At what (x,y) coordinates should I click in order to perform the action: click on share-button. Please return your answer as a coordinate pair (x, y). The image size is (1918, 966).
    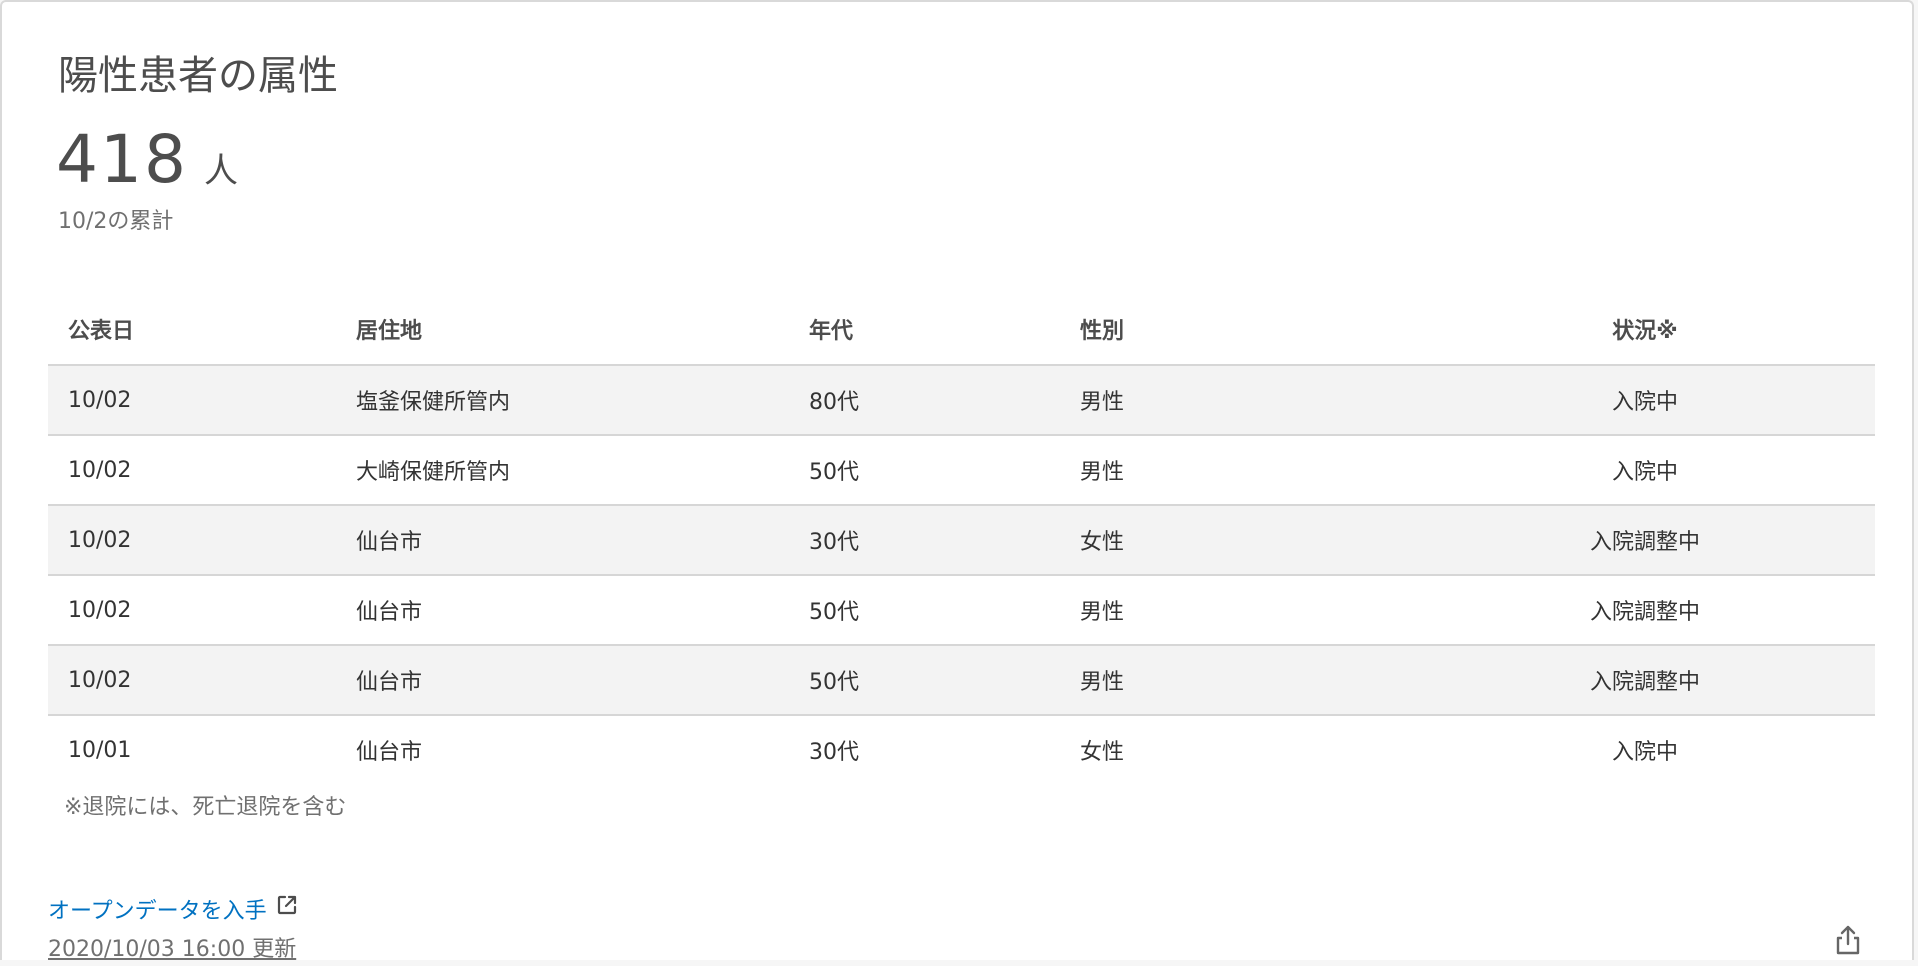
    Looking at the image, I should click on (1848, 942).